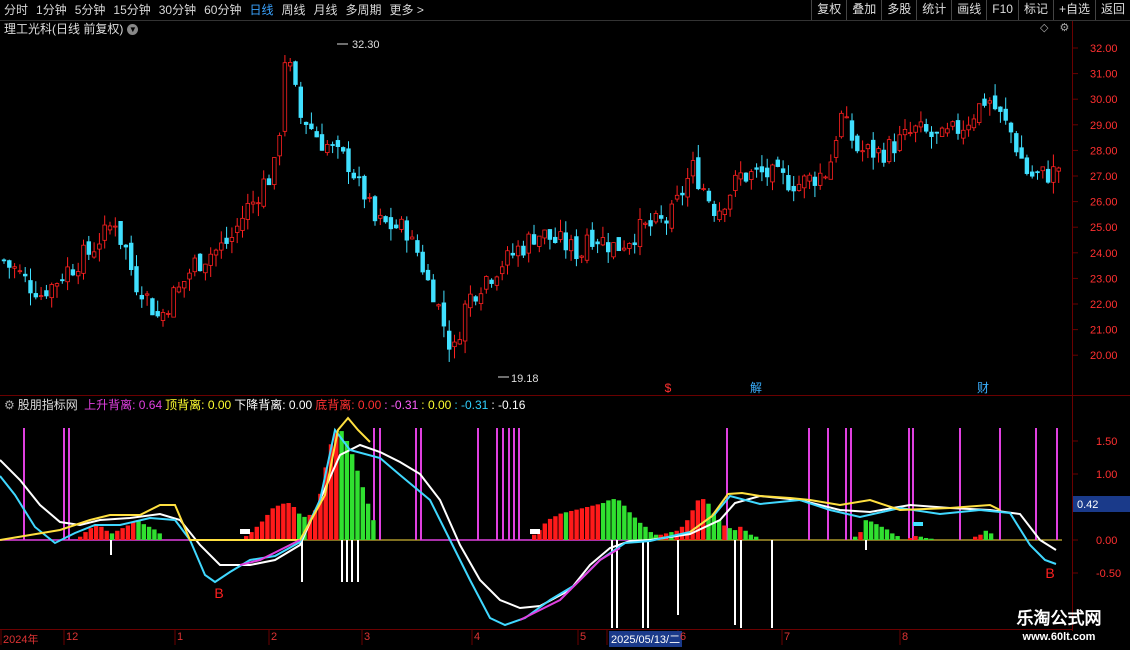 The height and width of the screenshot is (650, 1130). Describe the element at coordinates (274, 637) in the screenshot. I see `date-label: 2` at that location.